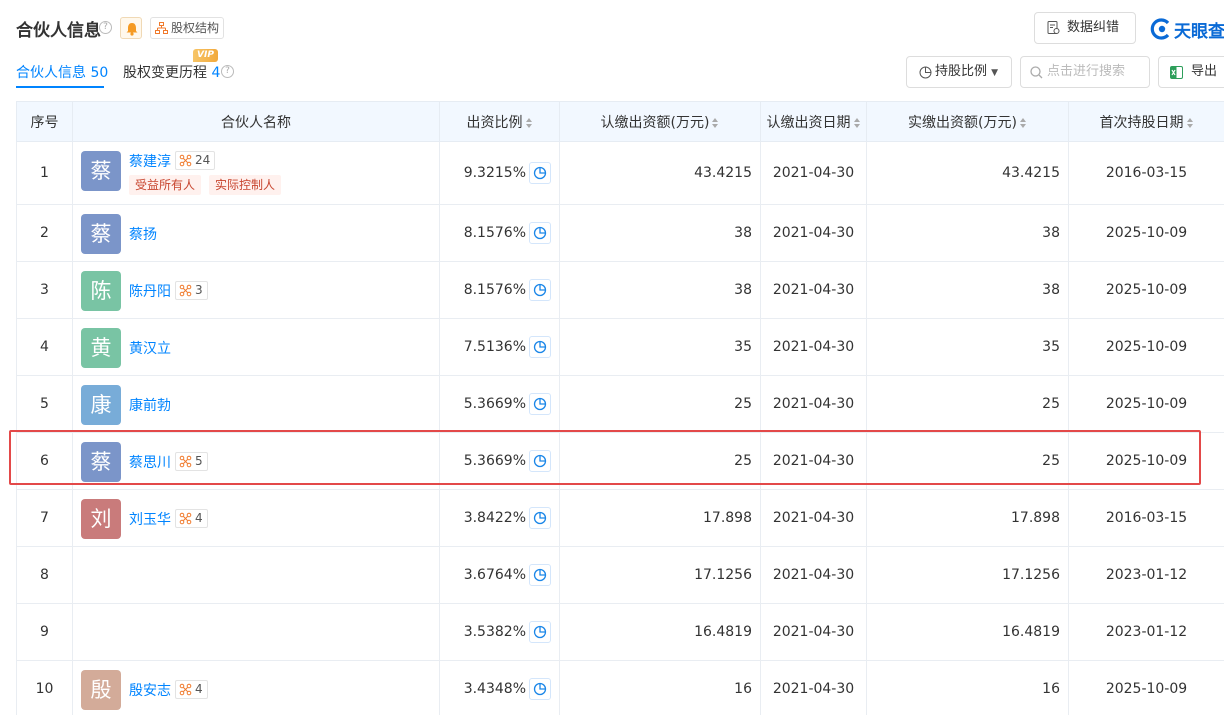 This screenshot has width=1224, height=715. What do you see at coordinates (494, 689) in the screenshot?
I see `ratio-value: 3.4348%` at bounding box center [494, 689].